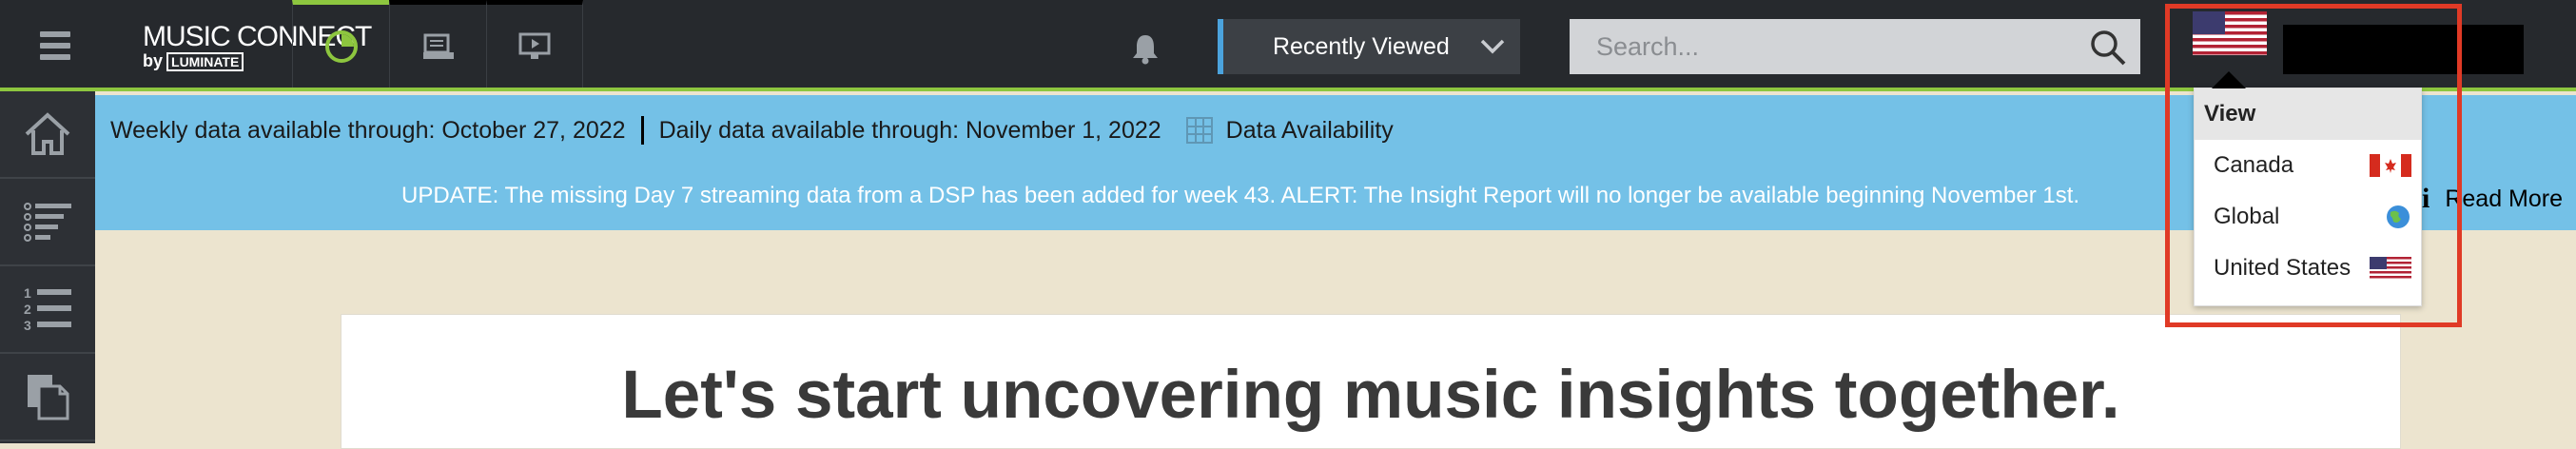 The width and height of the screenshot is (2576, 449). Describe the element at coordinates (1855, 46) in the screenshot. I see `search-input` at that location.